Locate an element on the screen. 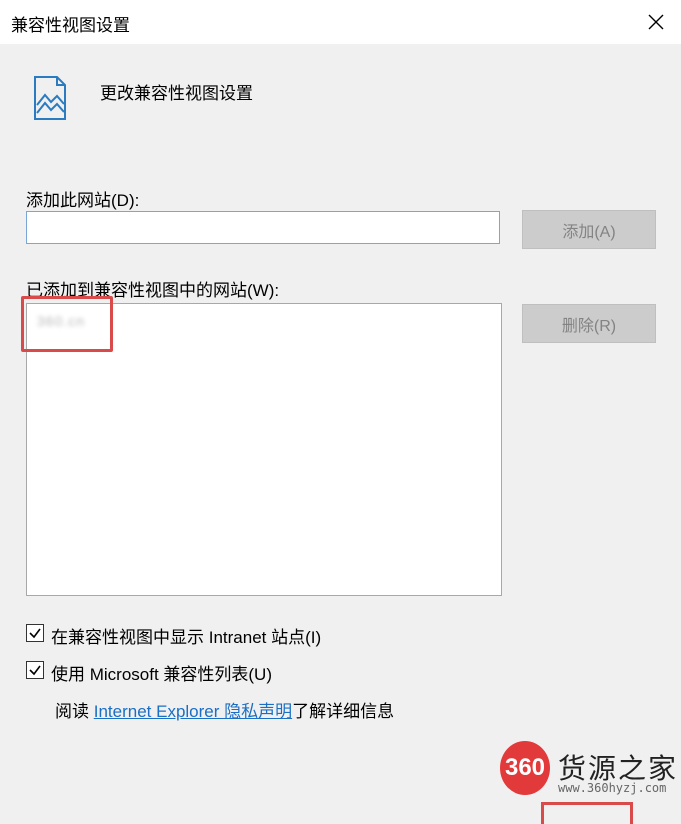 The height and width of the screenshot is (824, 681). close-icon is located at coordinates (656, 22).